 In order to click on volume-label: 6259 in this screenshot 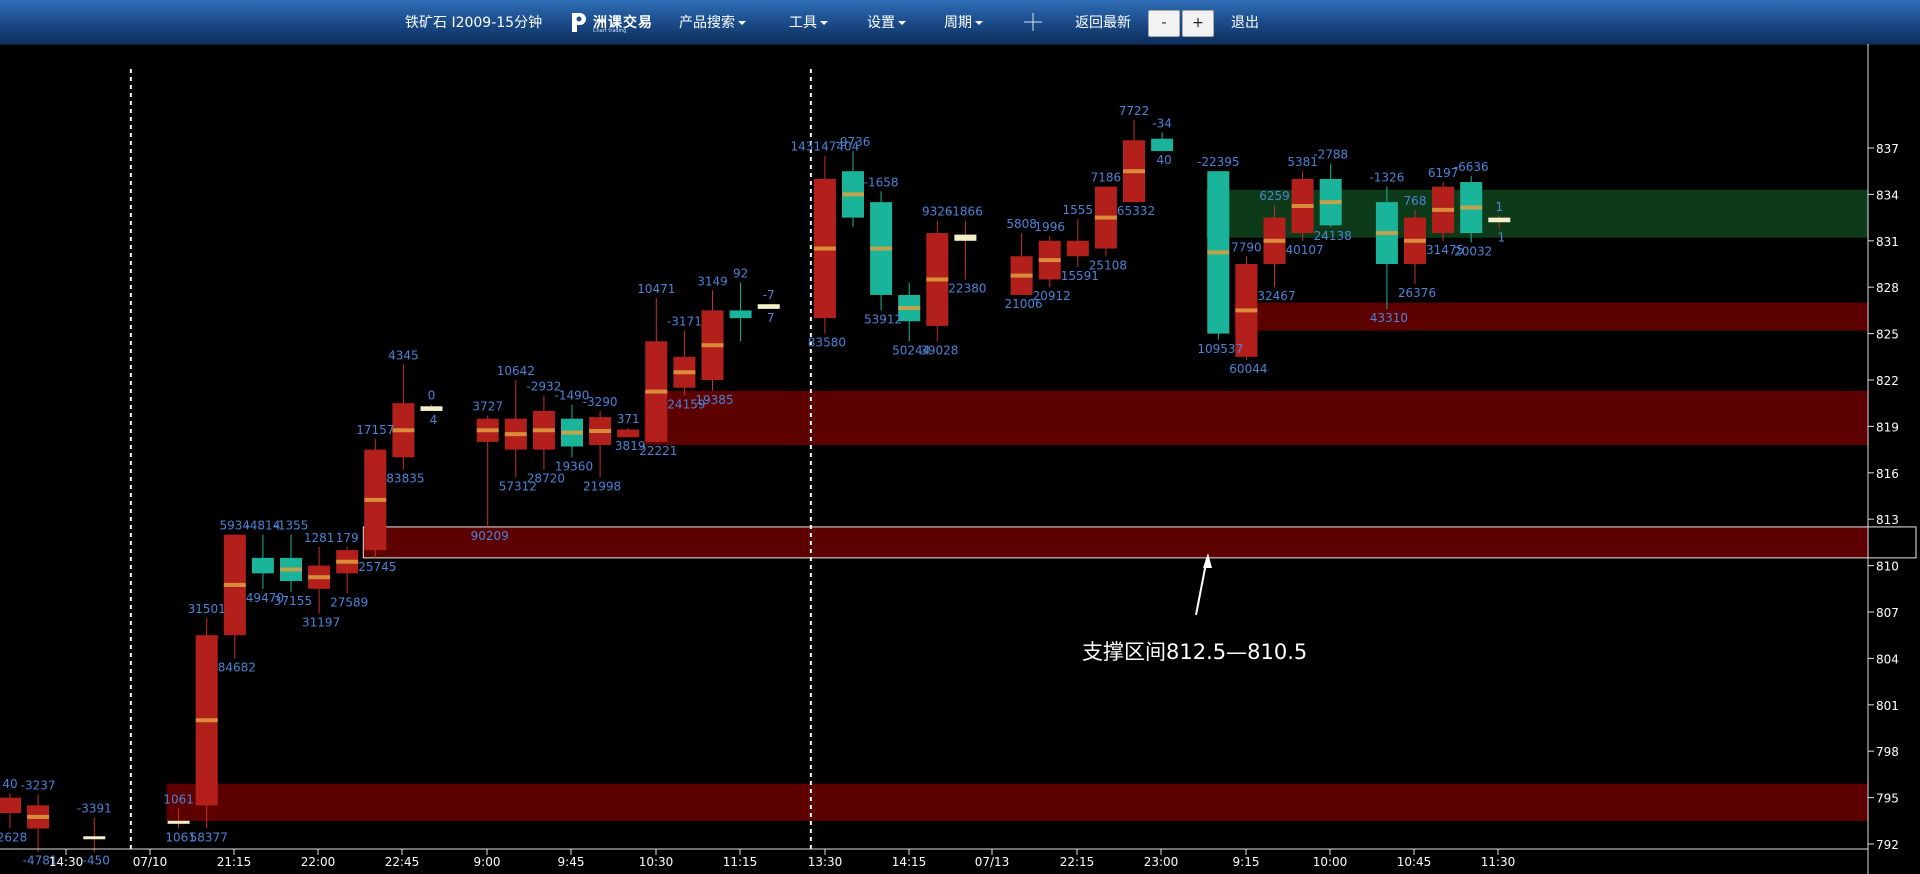, I will do `click(1274, 196)`.